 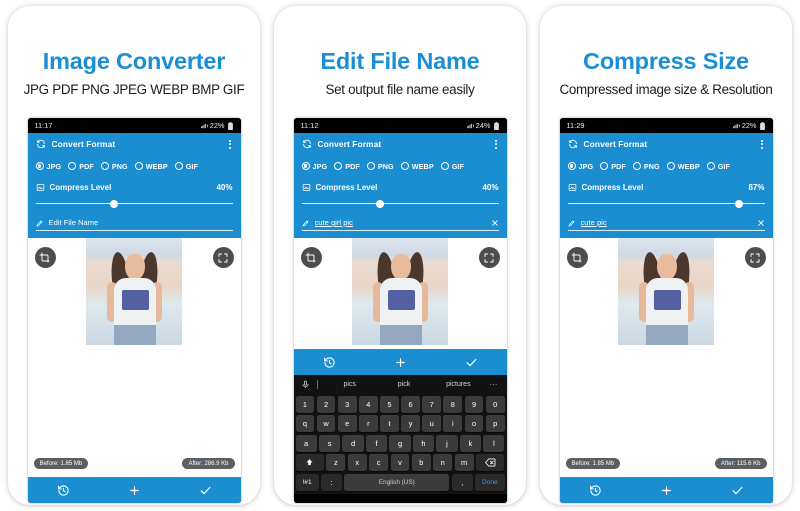 I want to click on key-g: g, so click(x=400, y=443).